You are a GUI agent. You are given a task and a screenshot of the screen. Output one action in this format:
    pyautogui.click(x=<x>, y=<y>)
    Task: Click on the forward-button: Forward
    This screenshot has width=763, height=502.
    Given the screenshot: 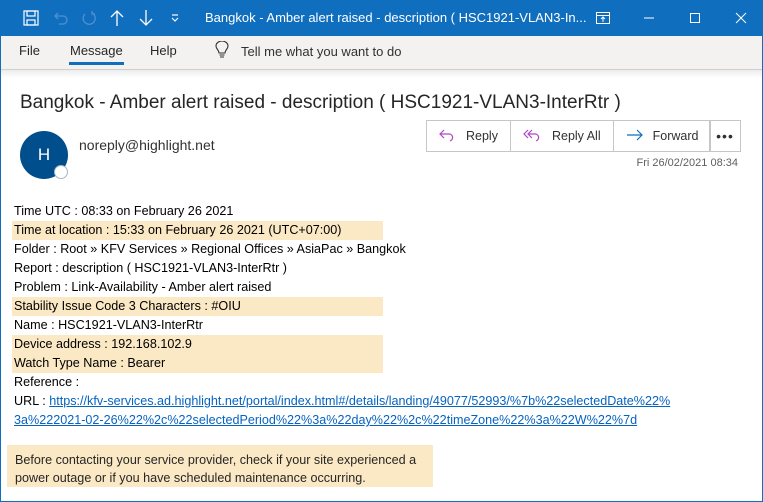 What is the action you would take?
    pyautogui.click(x=662, y=136)
    